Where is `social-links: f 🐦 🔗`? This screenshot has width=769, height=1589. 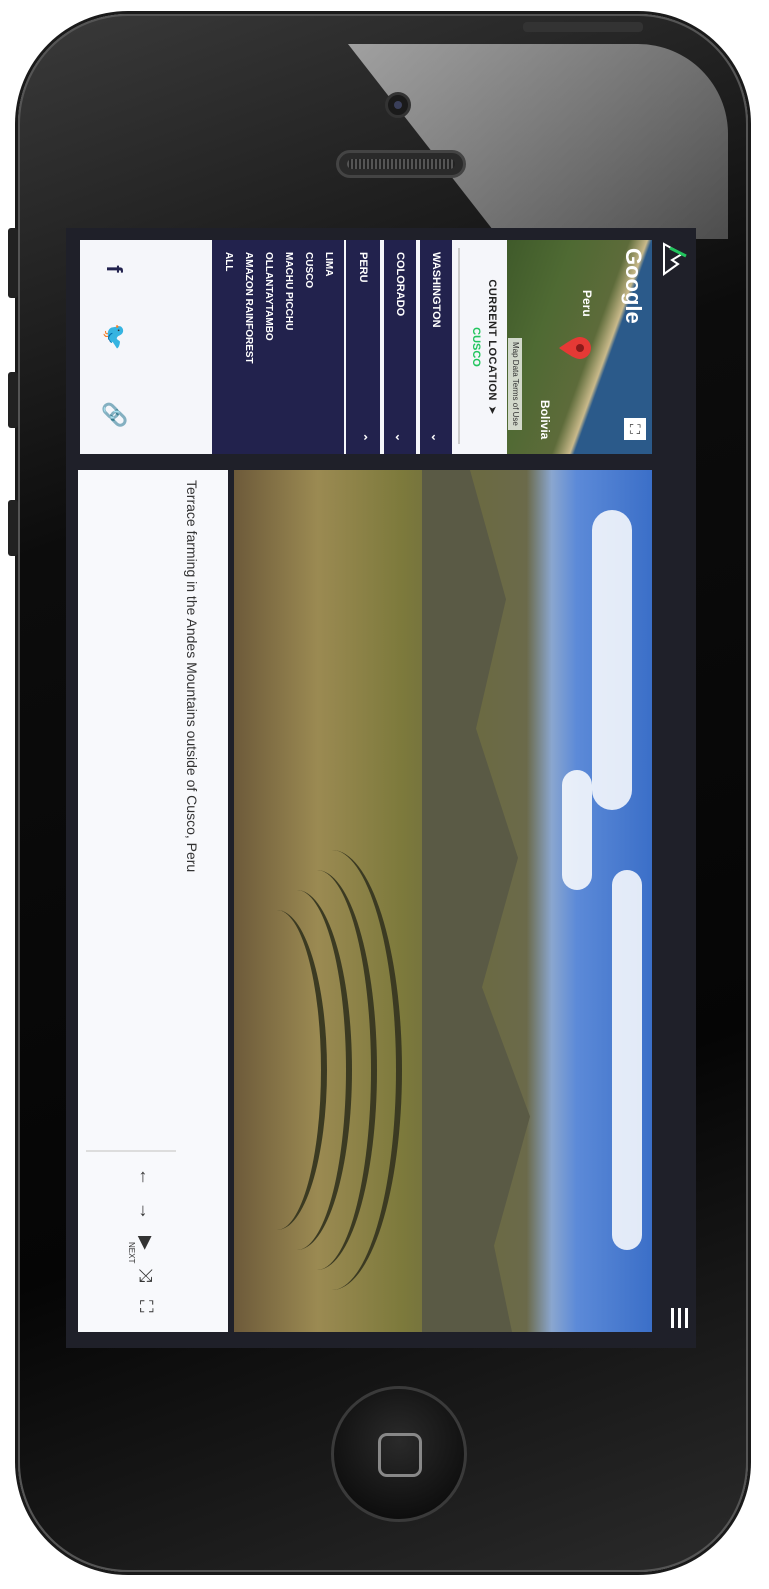 social-links: f 🐦 🔗 is located at coordinates (114, 347).